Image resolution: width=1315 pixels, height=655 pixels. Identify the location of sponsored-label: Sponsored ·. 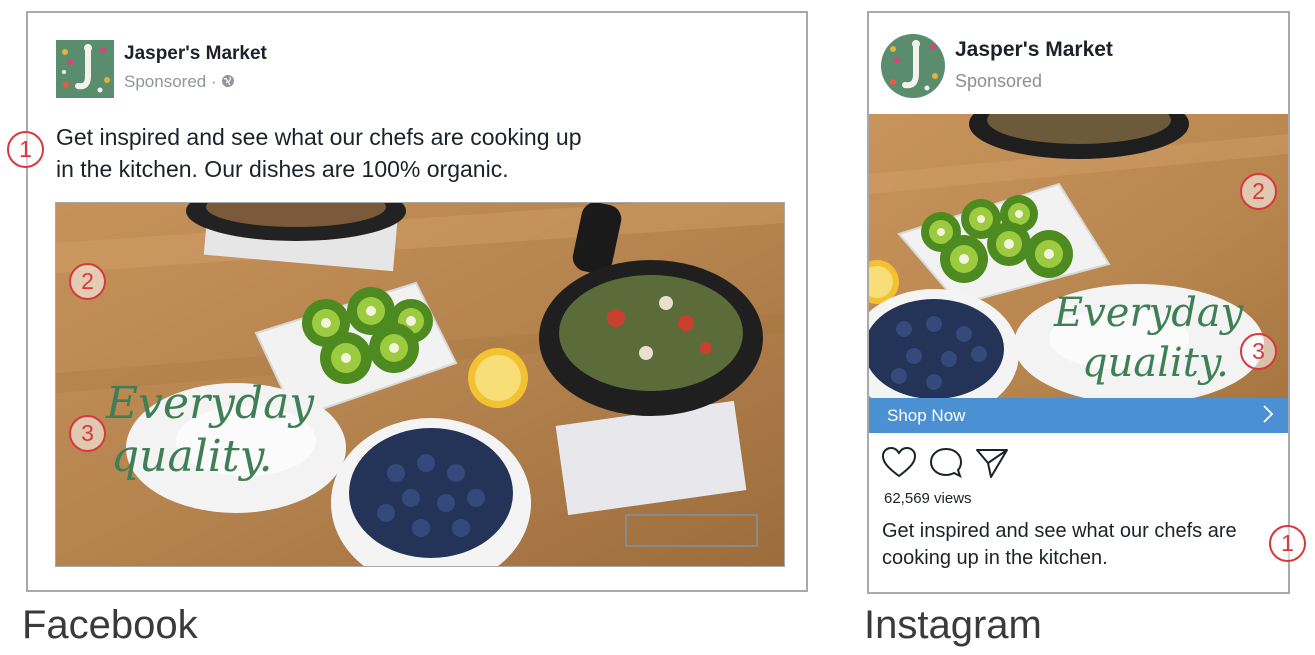
(179, 82).